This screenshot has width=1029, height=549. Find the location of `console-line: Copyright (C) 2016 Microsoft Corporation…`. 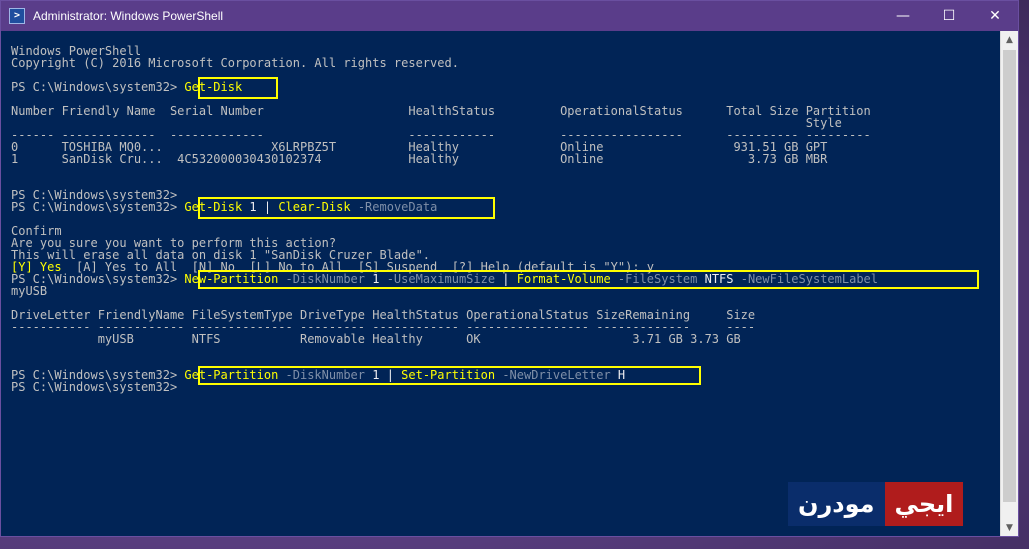

console-line: Copyright (C) 2016 Microsoft Corporation… is located at coordinates (503, 63).